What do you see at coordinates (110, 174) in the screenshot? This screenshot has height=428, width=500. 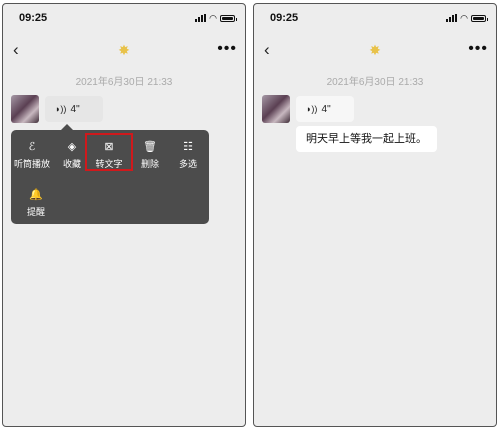 I see `message-context-menu: ℰ 听筒播放 ◈ 收藏 ⊠ 转文字 🗑 删除 ☷ 多选 🔔 提醒` at bounding box center [110, 174].